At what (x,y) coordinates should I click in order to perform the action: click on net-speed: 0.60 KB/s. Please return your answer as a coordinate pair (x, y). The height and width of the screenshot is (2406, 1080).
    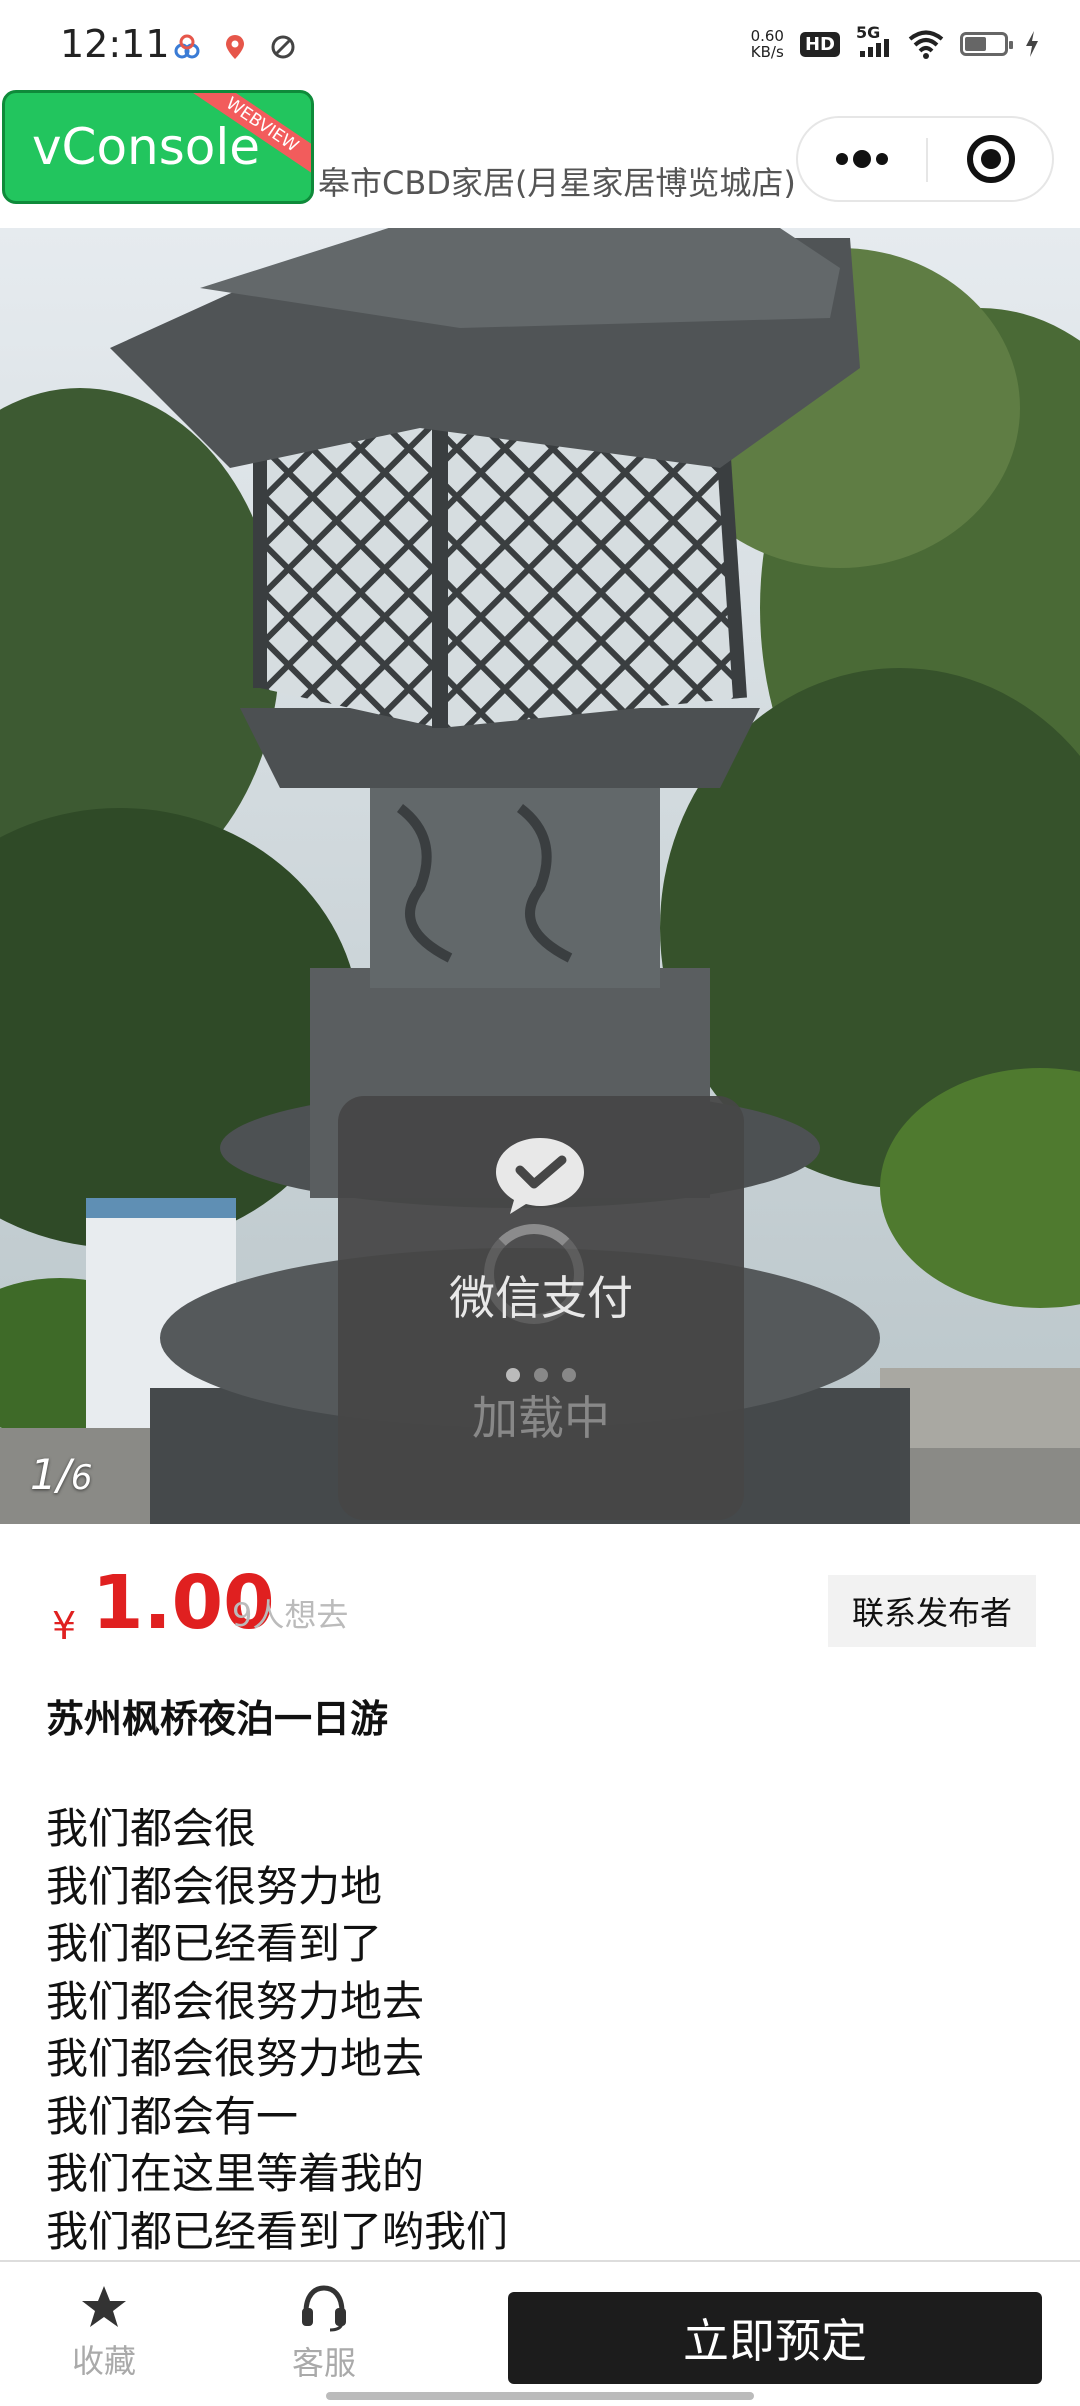
    Looking at the image, I should click on (767, 44).